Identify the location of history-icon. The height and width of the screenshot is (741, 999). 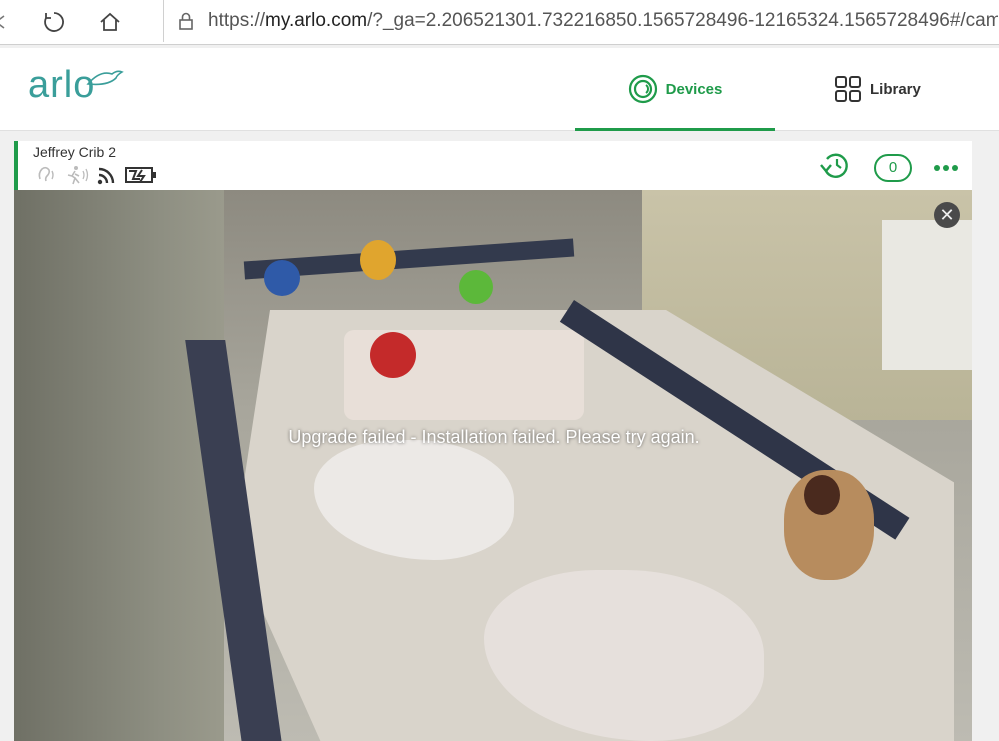
(835, 167).